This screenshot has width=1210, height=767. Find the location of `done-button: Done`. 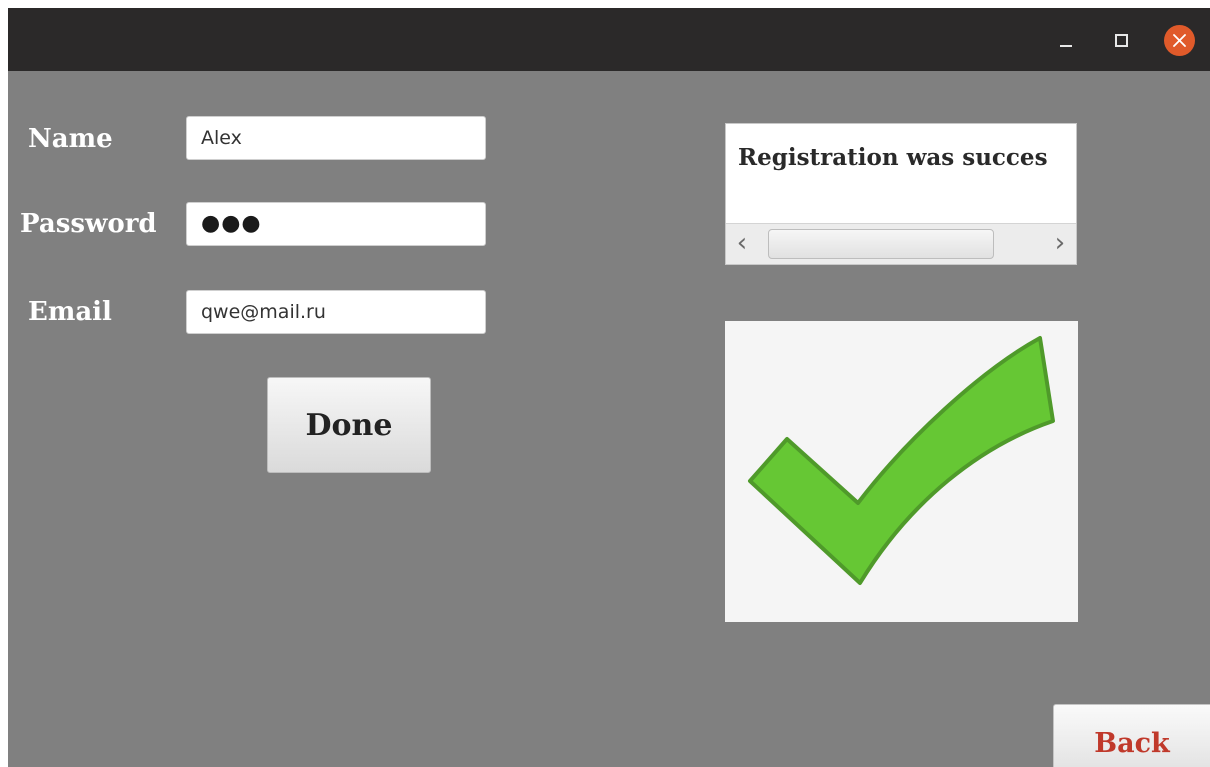

done-button: Done is located at coordinates (349, 425).